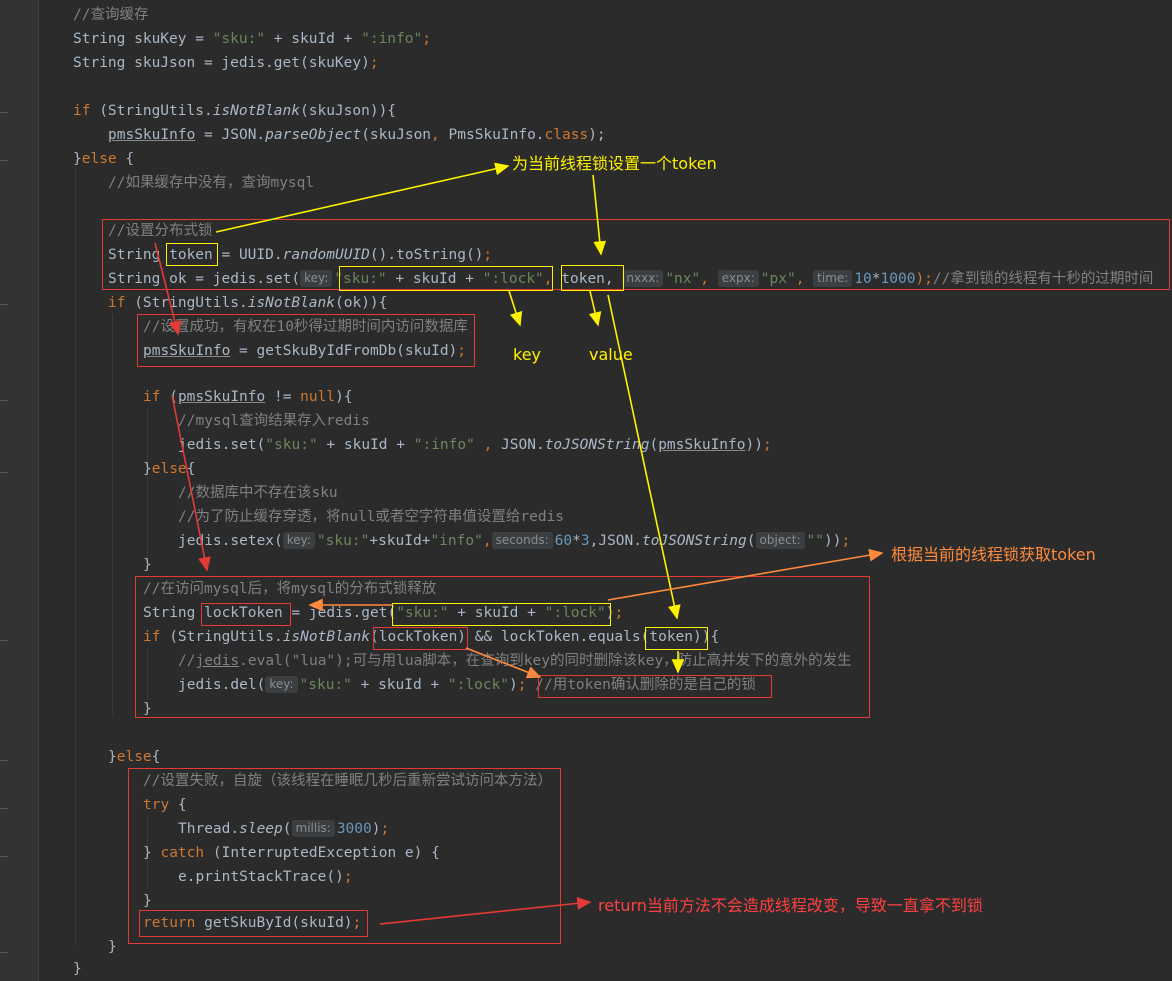 The height and width of the screenshot is (981, 1172). I want to click on string-literal: "", so click(815, 541).